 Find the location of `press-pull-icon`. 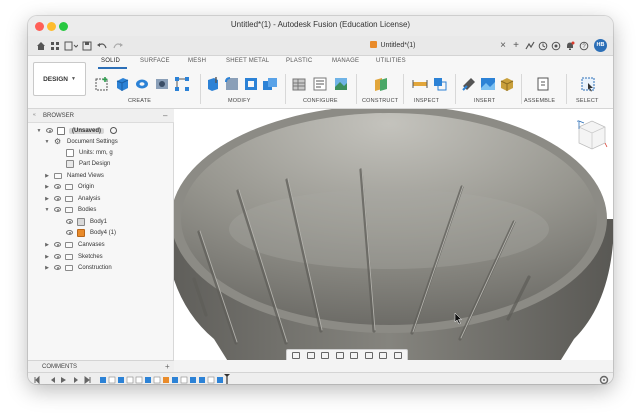

press-pull-icon is located at coordinates (213, 84).